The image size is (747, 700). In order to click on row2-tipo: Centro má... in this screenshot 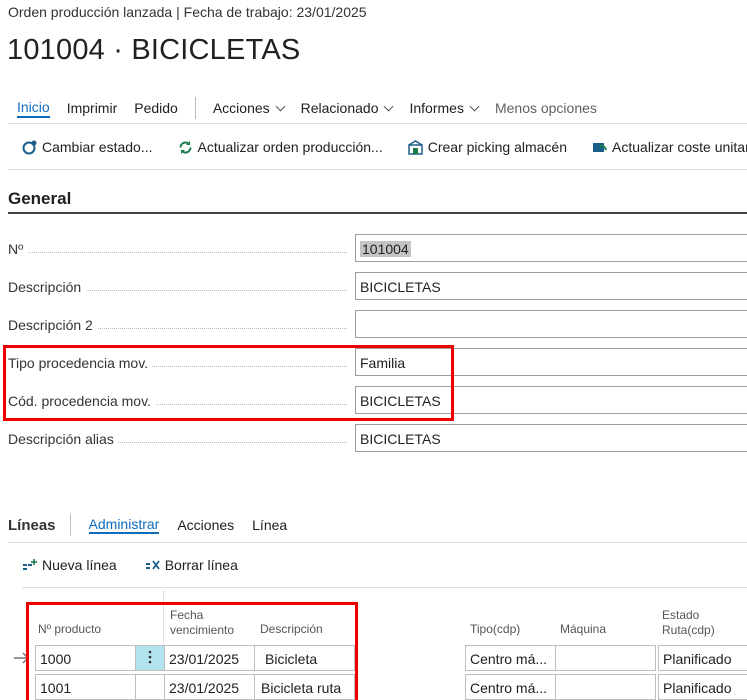, I will do `click(510, 687)`.